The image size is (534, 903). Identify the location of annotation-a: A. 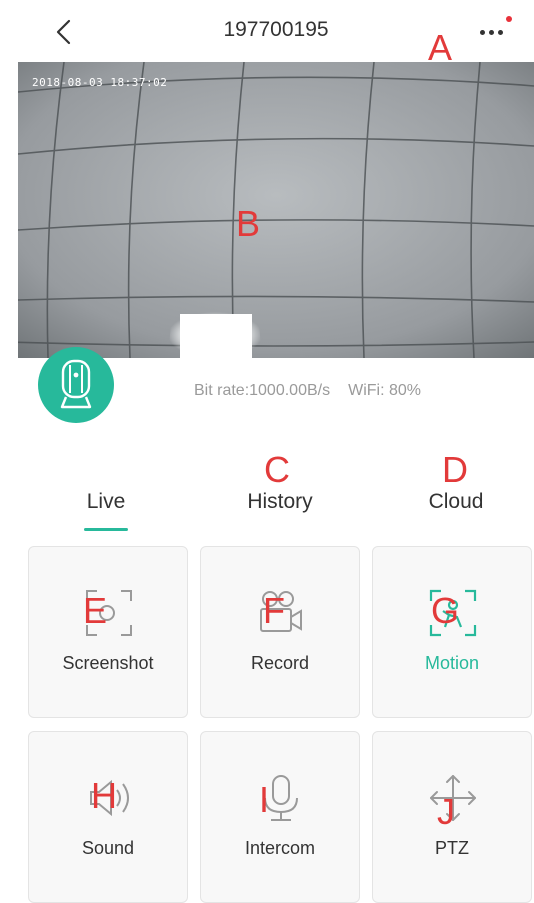
(440, 47).